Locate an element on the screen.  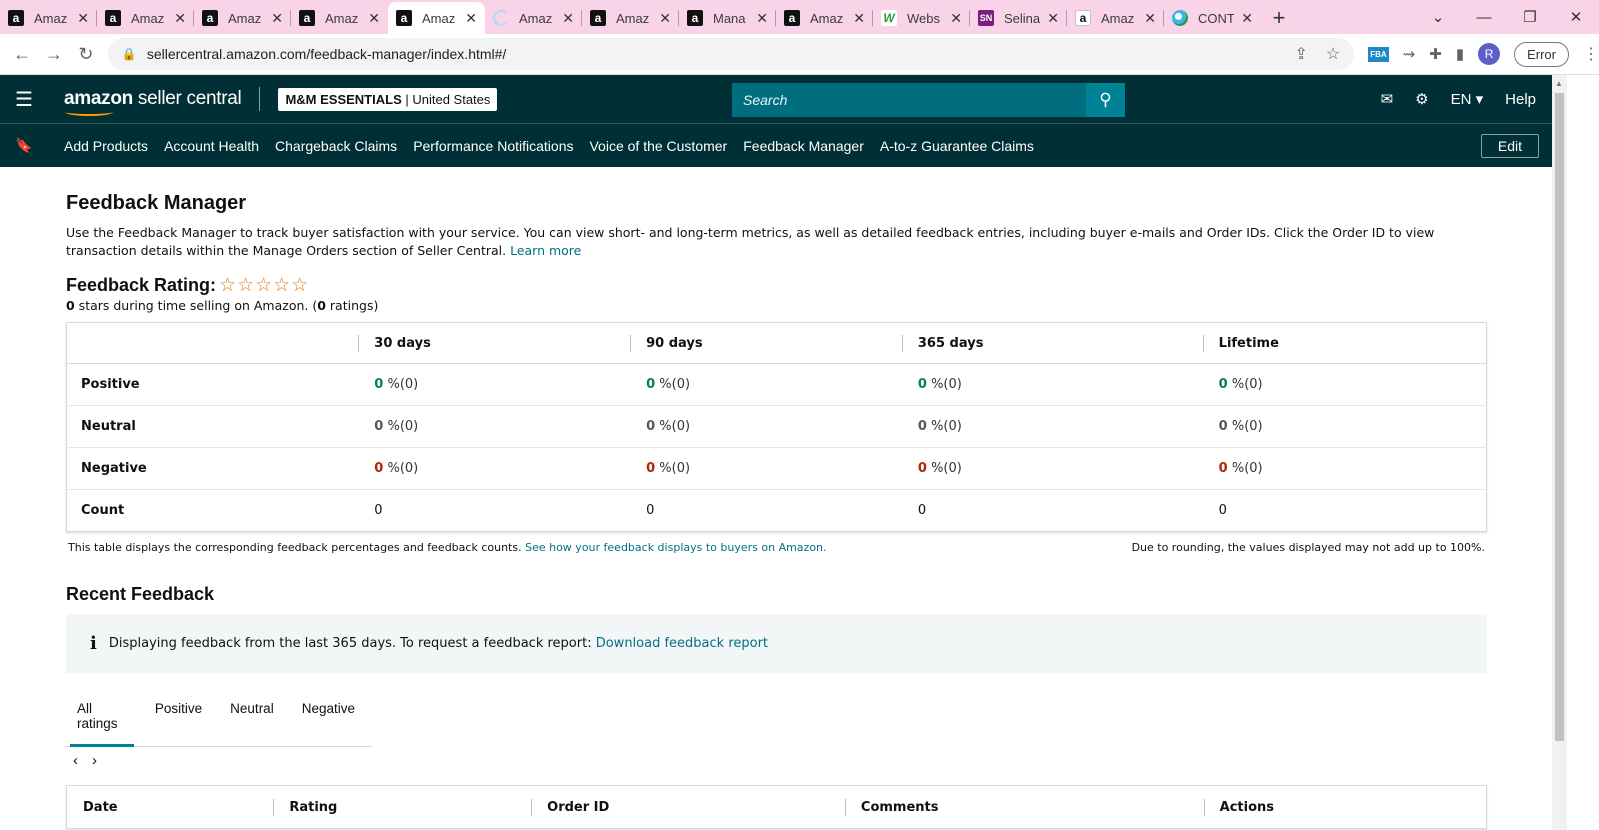
language-selector: EN ▾ is located at coordinates (1467, 99).